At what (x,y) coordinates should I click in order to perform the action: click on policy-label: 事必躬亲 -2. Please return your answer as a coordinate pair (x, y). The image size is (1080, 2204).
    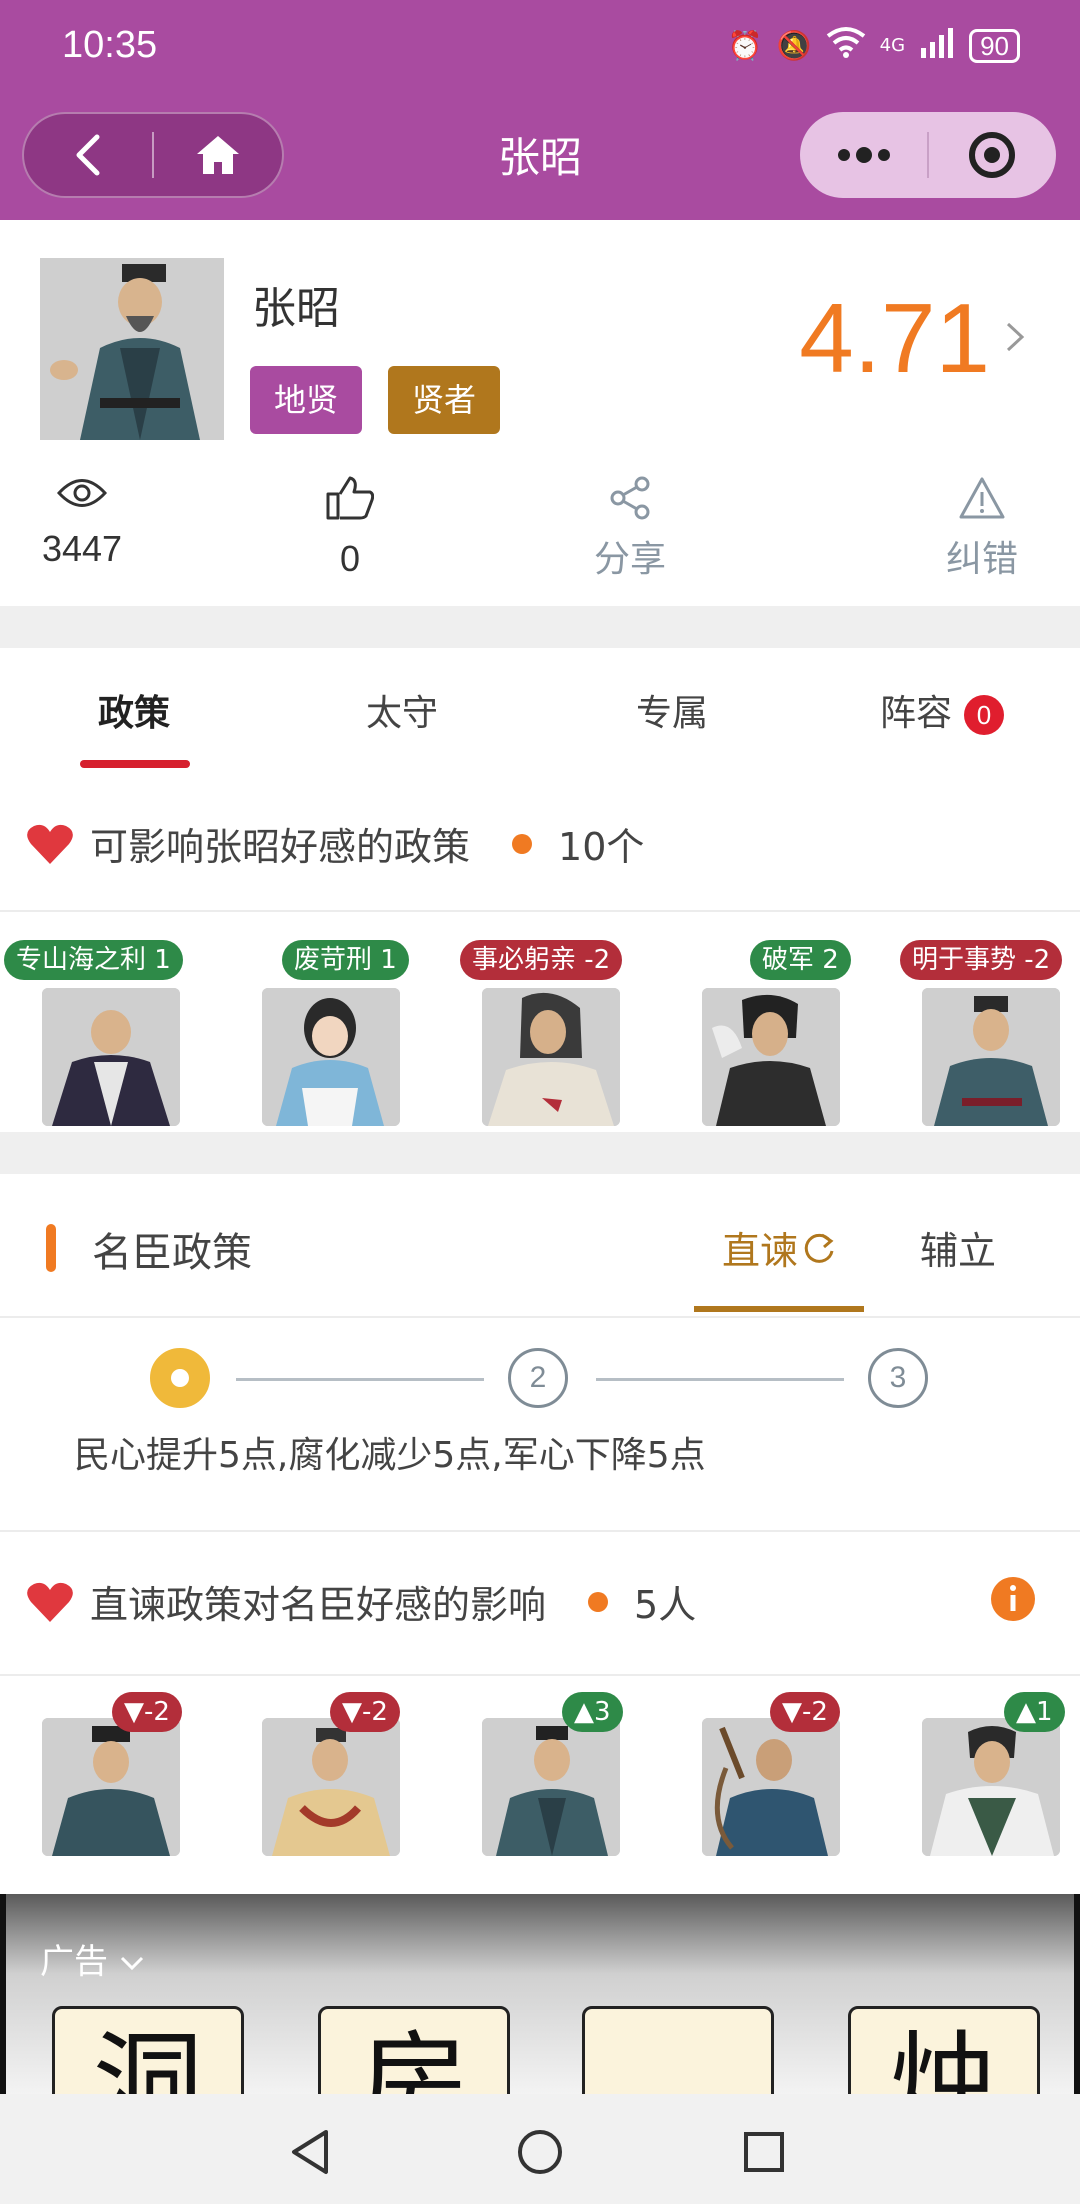
    Looking at the image, I should click on (541, 960).